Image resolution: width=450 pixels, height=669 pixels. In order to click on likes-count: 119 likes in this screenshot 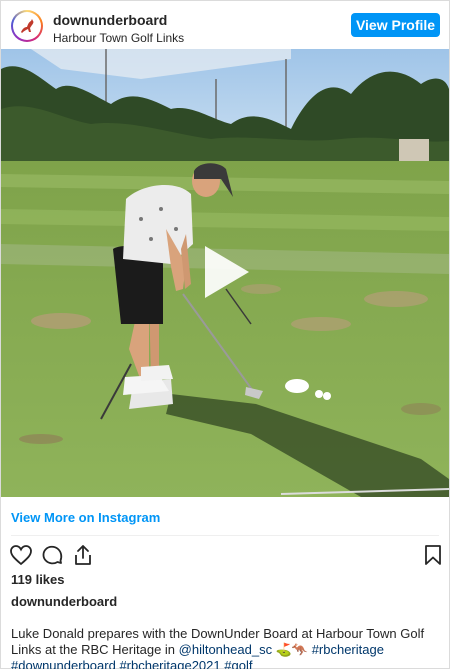, I will do `click(38, 579)`.